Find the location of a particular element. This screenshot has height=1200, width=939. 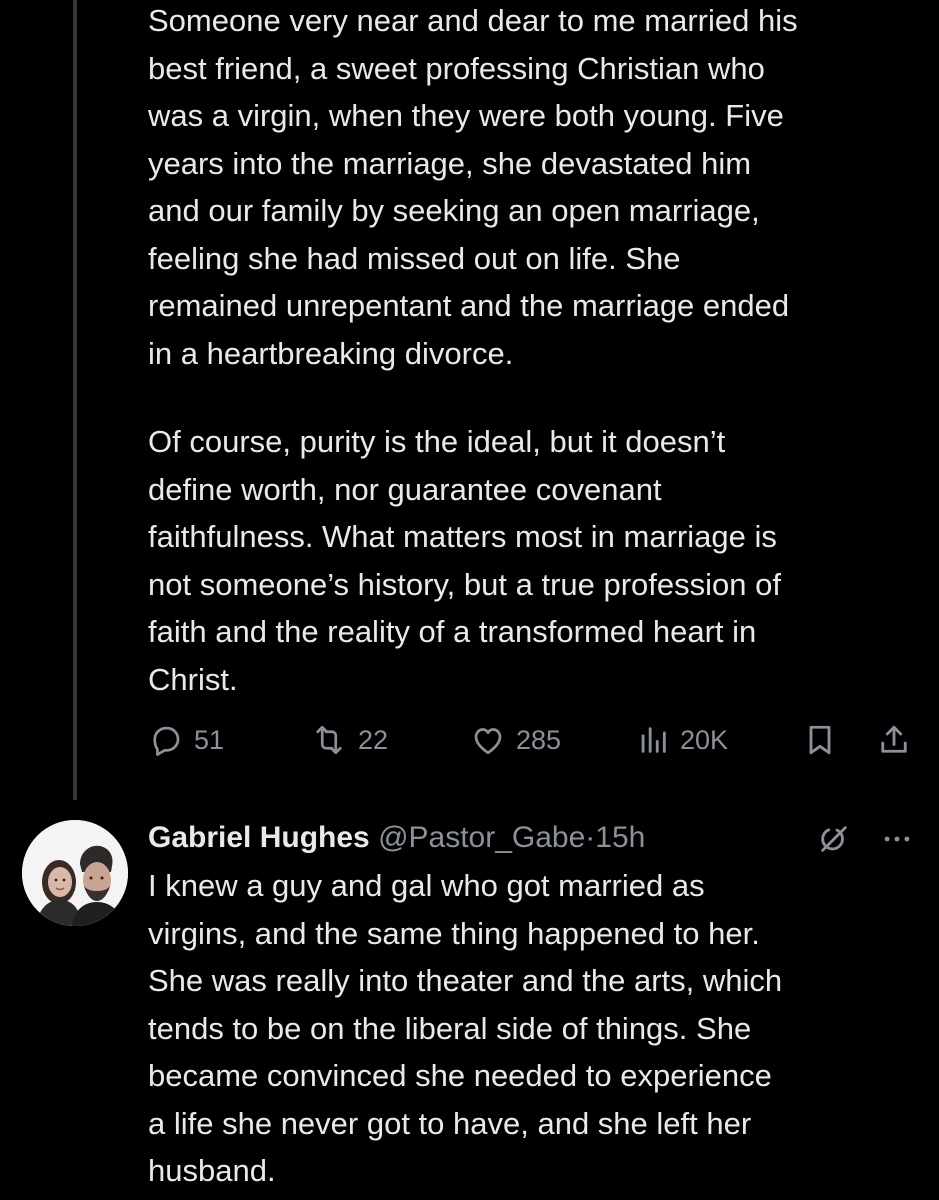

like-button: 285 is located at coordinates (515, 740).